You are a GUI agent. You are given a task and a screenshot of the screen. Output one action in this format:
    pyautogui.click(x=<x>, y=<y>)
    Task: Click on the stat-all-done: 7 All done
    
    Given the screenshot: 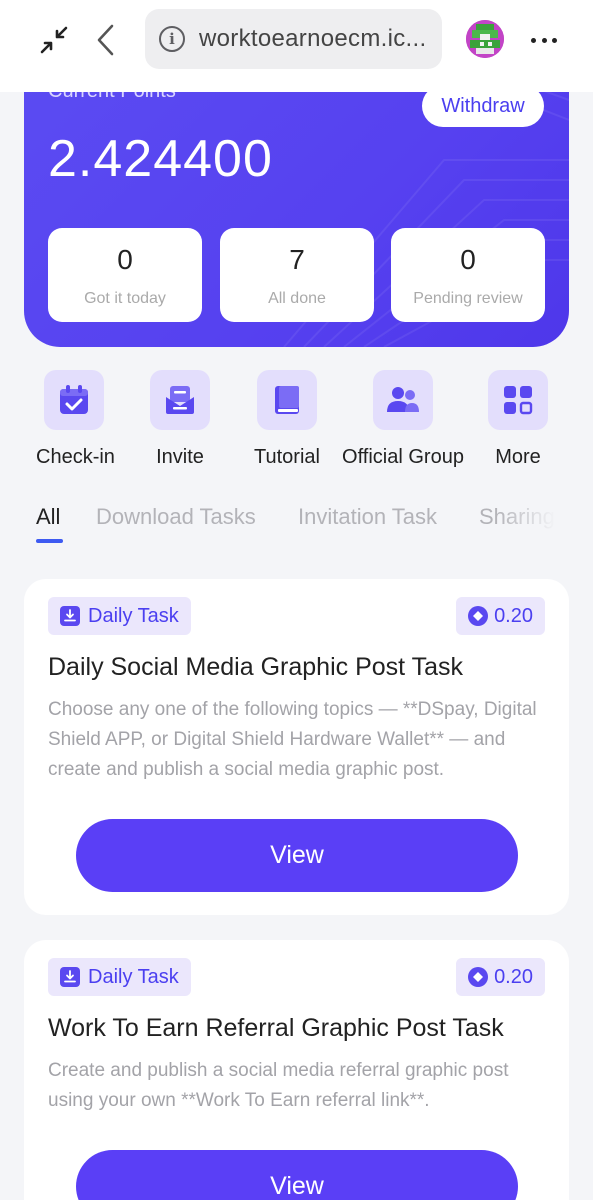 What is the action you would take?
    pyautogui.click(x=297, y=275)
    